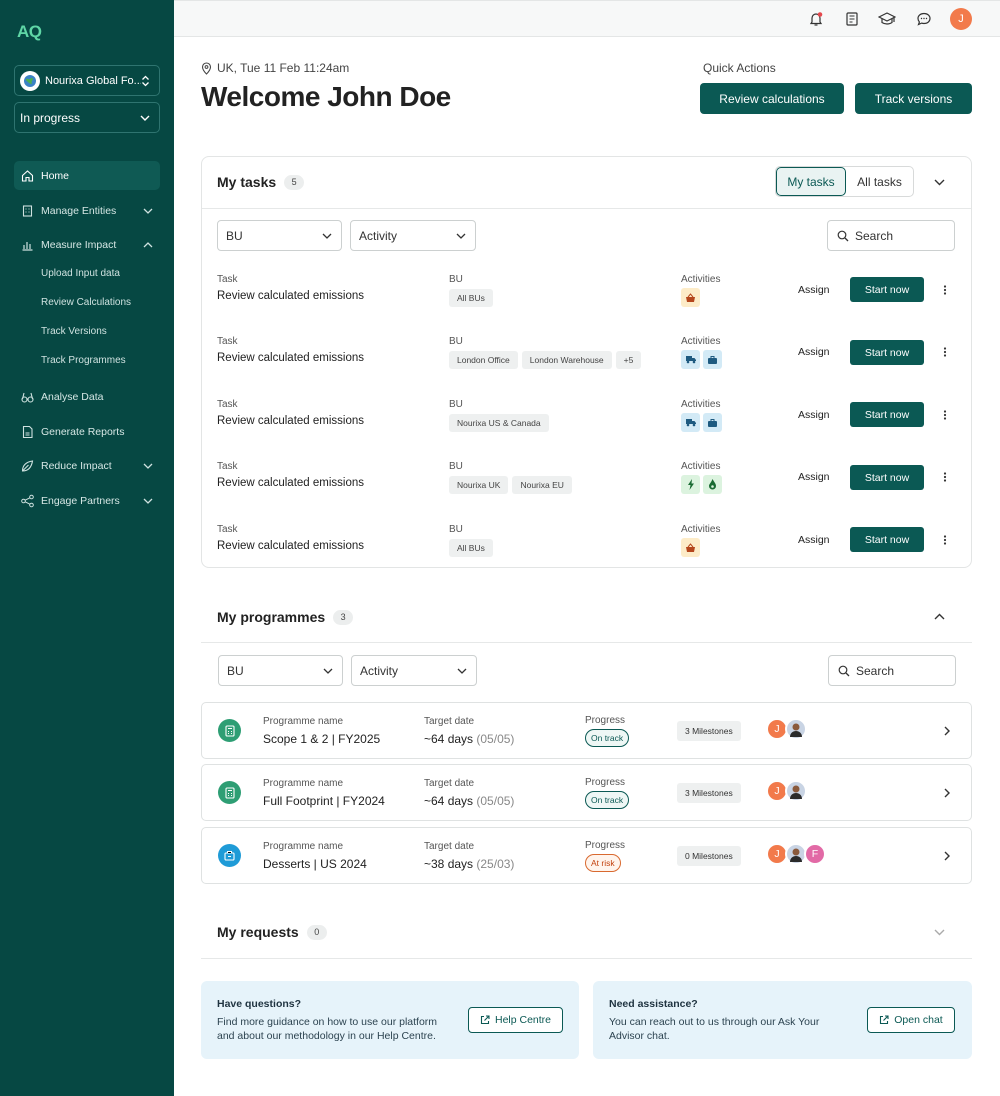 The width and height of the screenshot is (1000, 1096). I want to click on report-icon, so click(27, 431).